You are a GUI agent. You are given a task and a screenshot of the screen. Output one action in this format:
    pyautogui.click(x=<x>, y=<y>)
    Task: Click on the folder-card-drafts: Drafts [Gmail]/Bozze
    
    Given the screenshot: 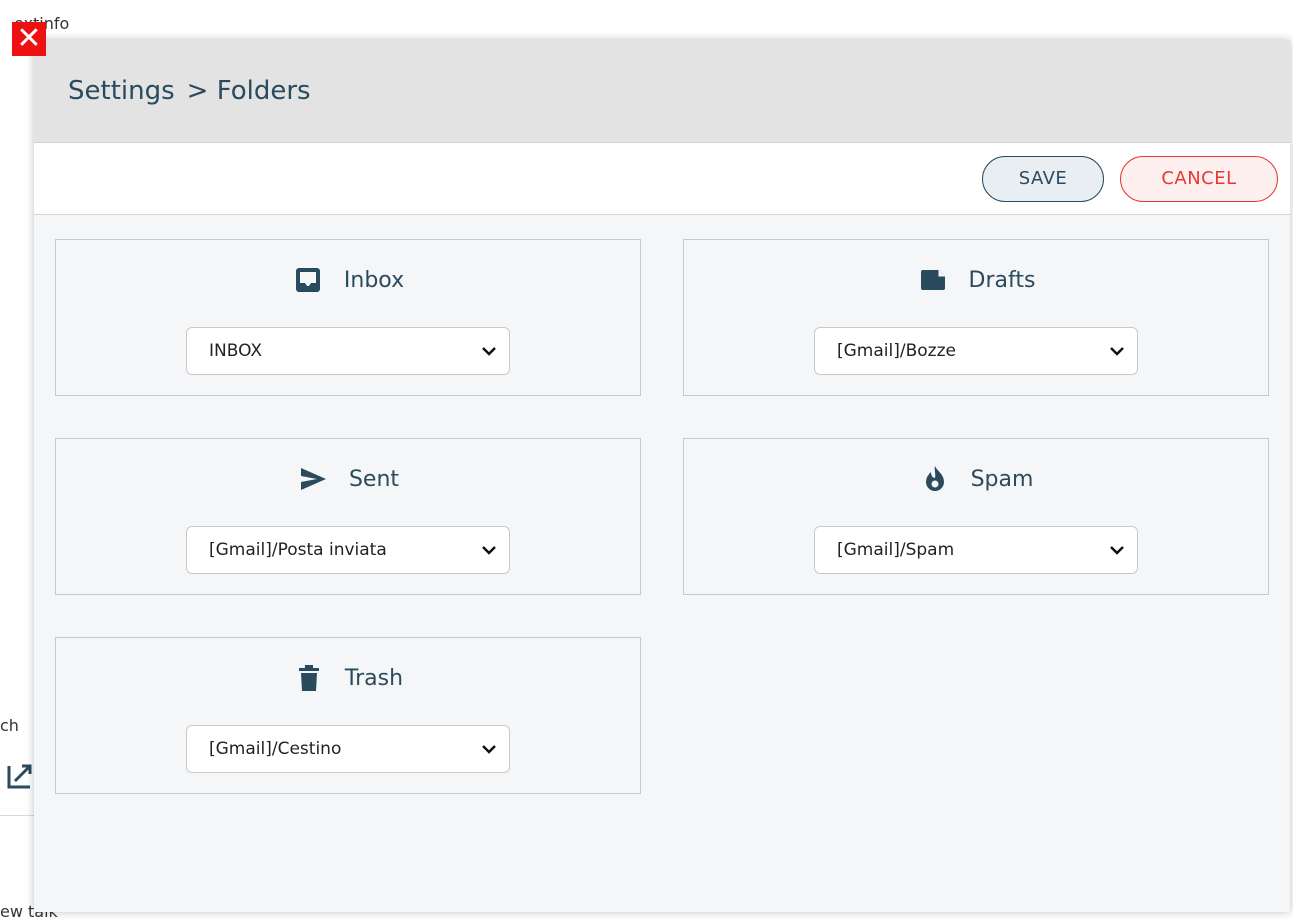 What is the action you would take?
    pyautogui.click(x=976, y=317)
    